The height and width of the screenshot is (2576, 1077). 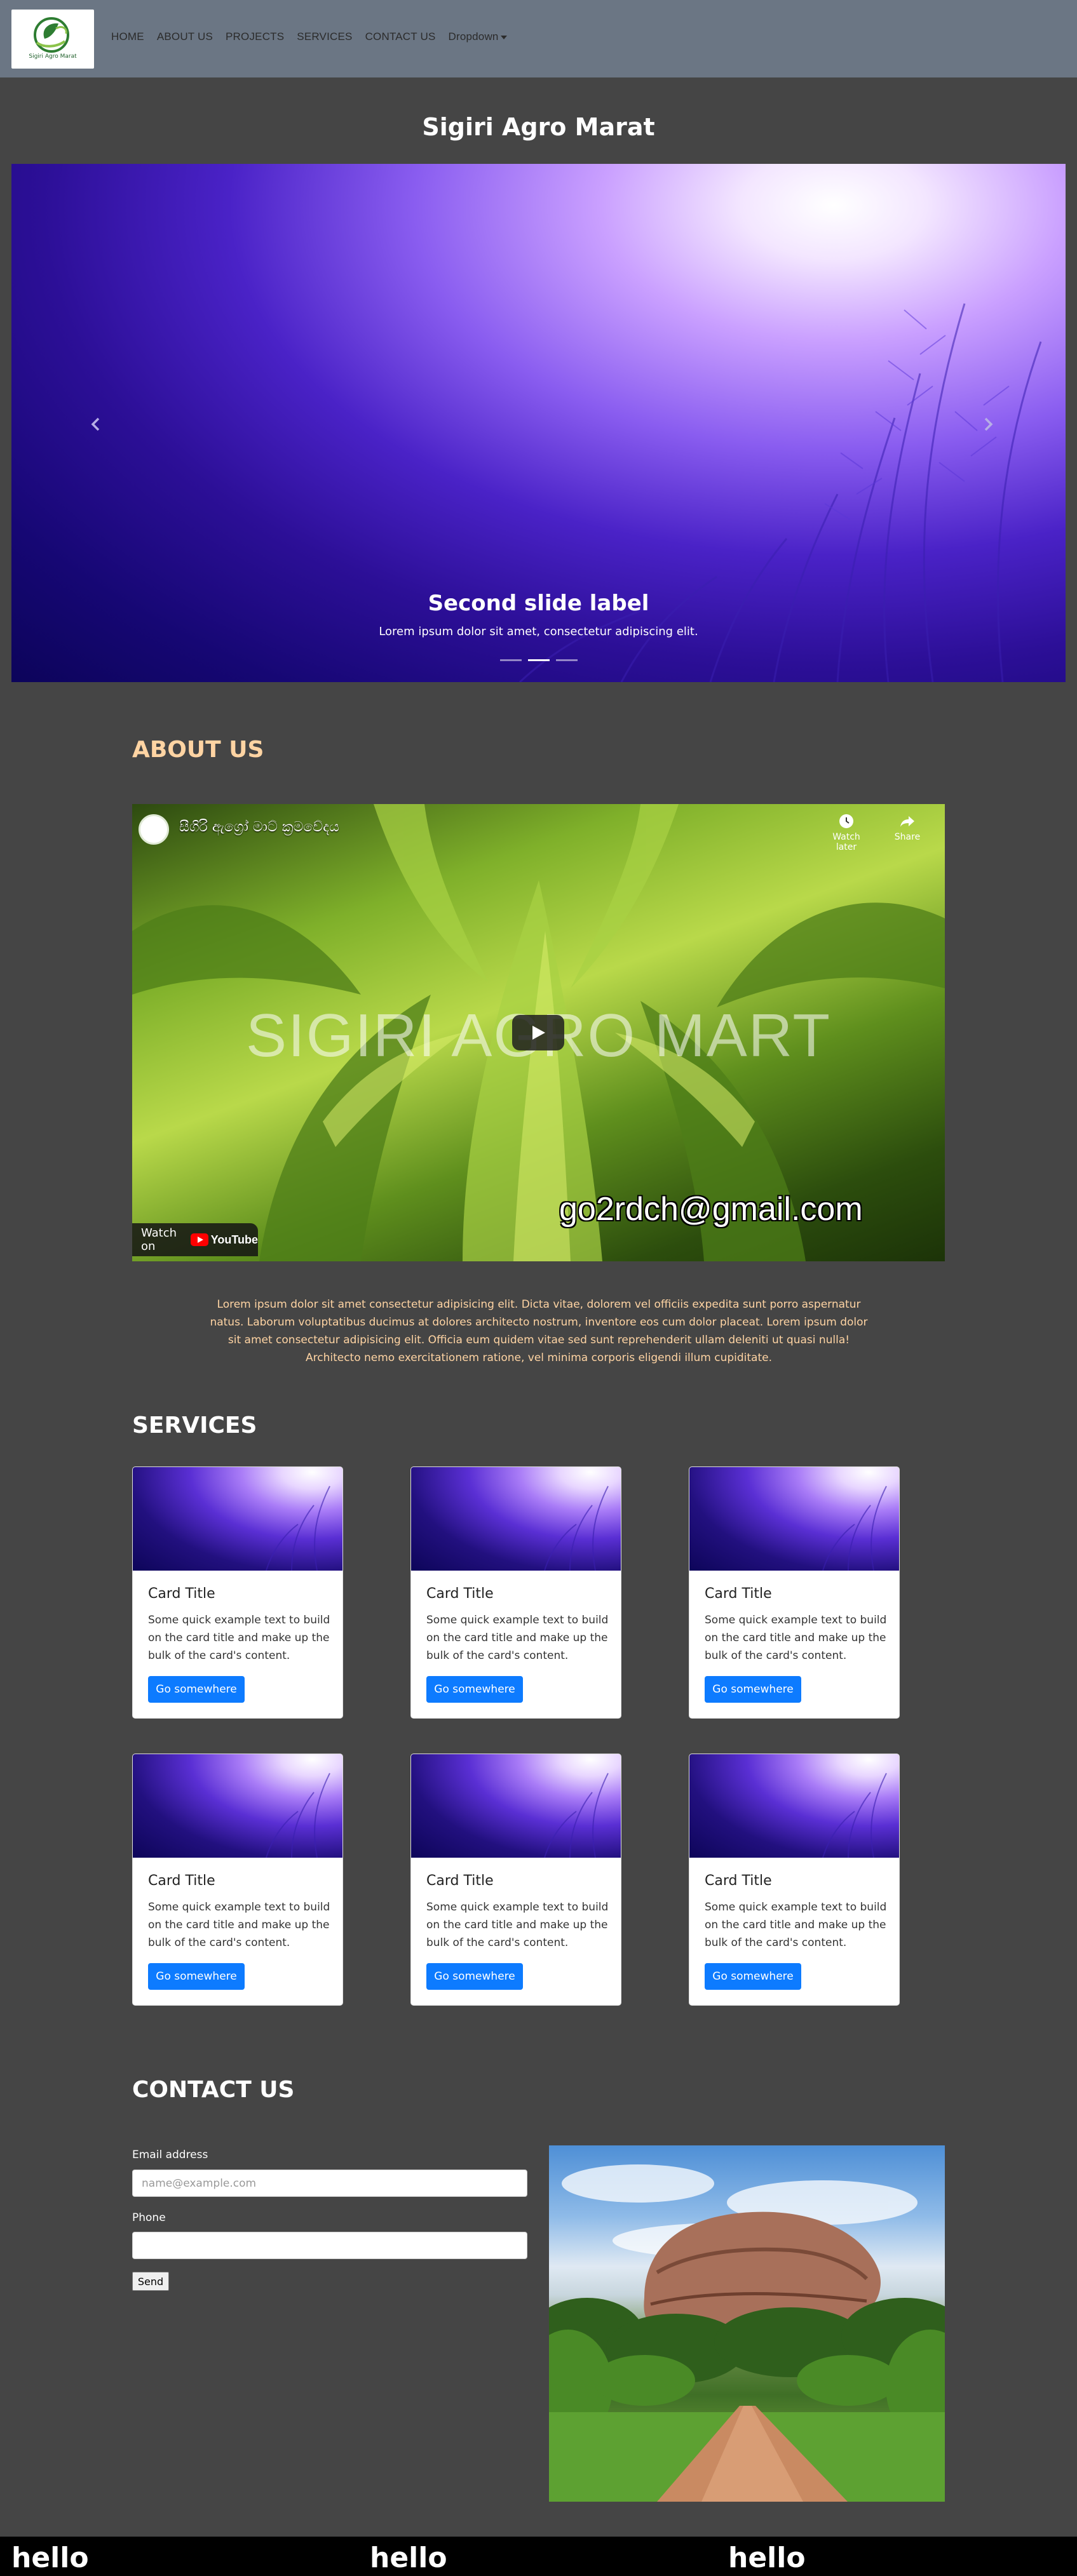 I want to click on carousel-prev-button, so click(x=96, y=424).